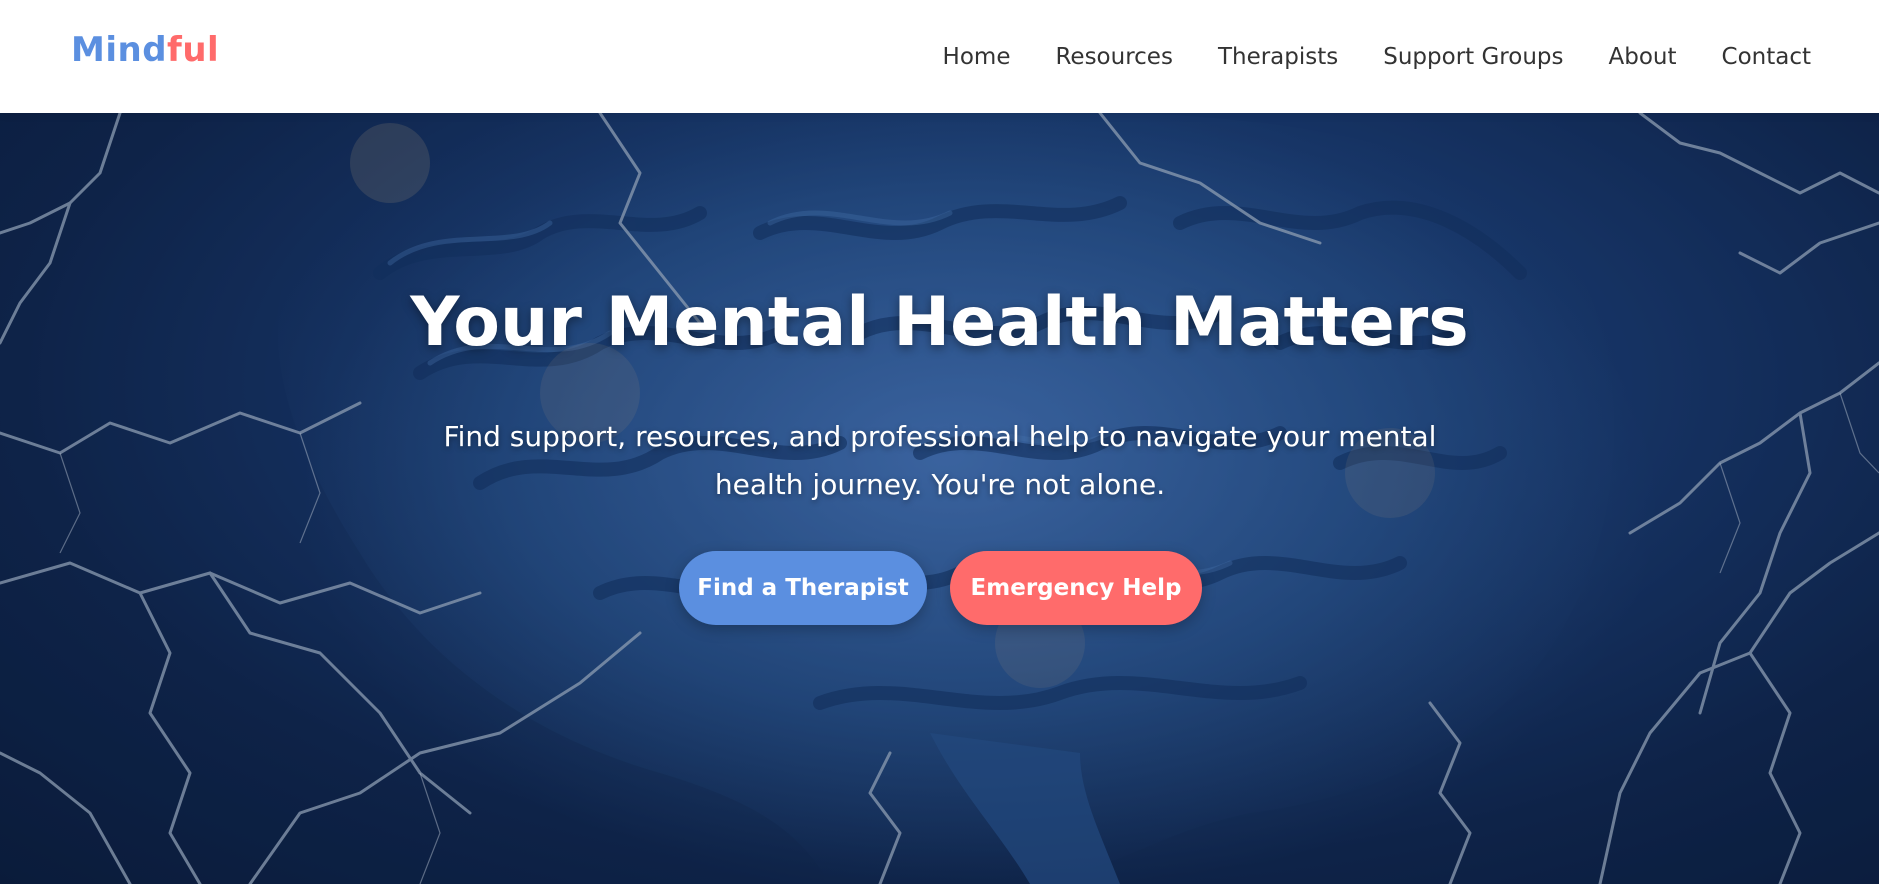  What do you see at coordinates (193, 50) in the screenshot?
I see `logo-part-ful: ful` at bounding box center [193, 50].